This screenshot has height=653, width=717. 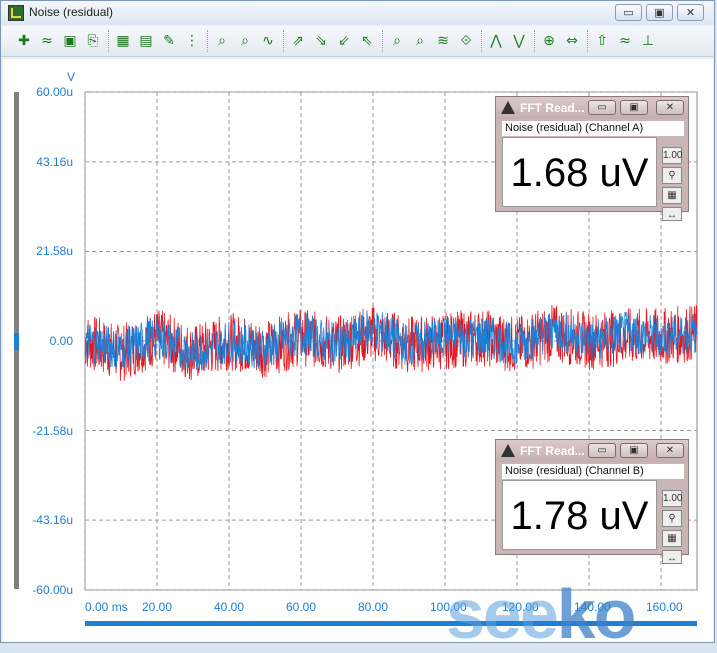 What do you see at coordinates (24, 41) in the screenshot?
I see `add-trace-icon: ✚` at bounding box center [24, 41].